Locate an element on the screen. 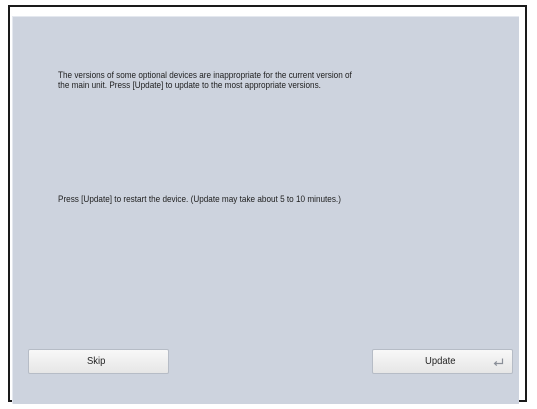 This screenshot has height=409, width=537. skip-button-label: Skip is located at coordinates (96, 361).